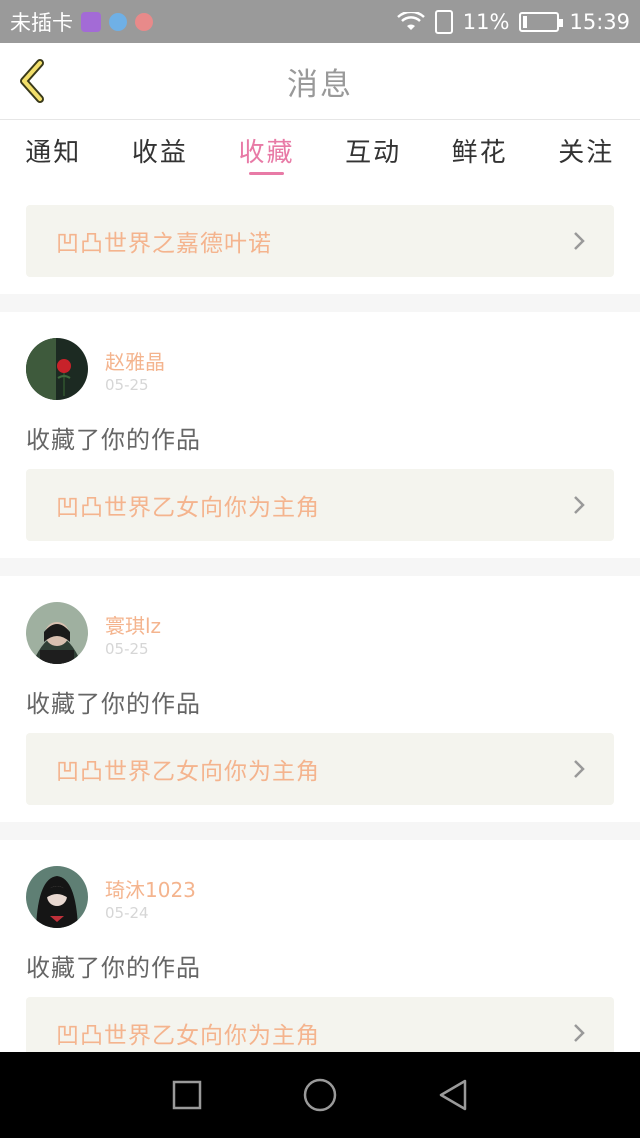 This screenshot has width=640, height=1138. Describe the element at coordinates (150, 888) in the screenshot. I see `username: 琦沐1023` at that location.